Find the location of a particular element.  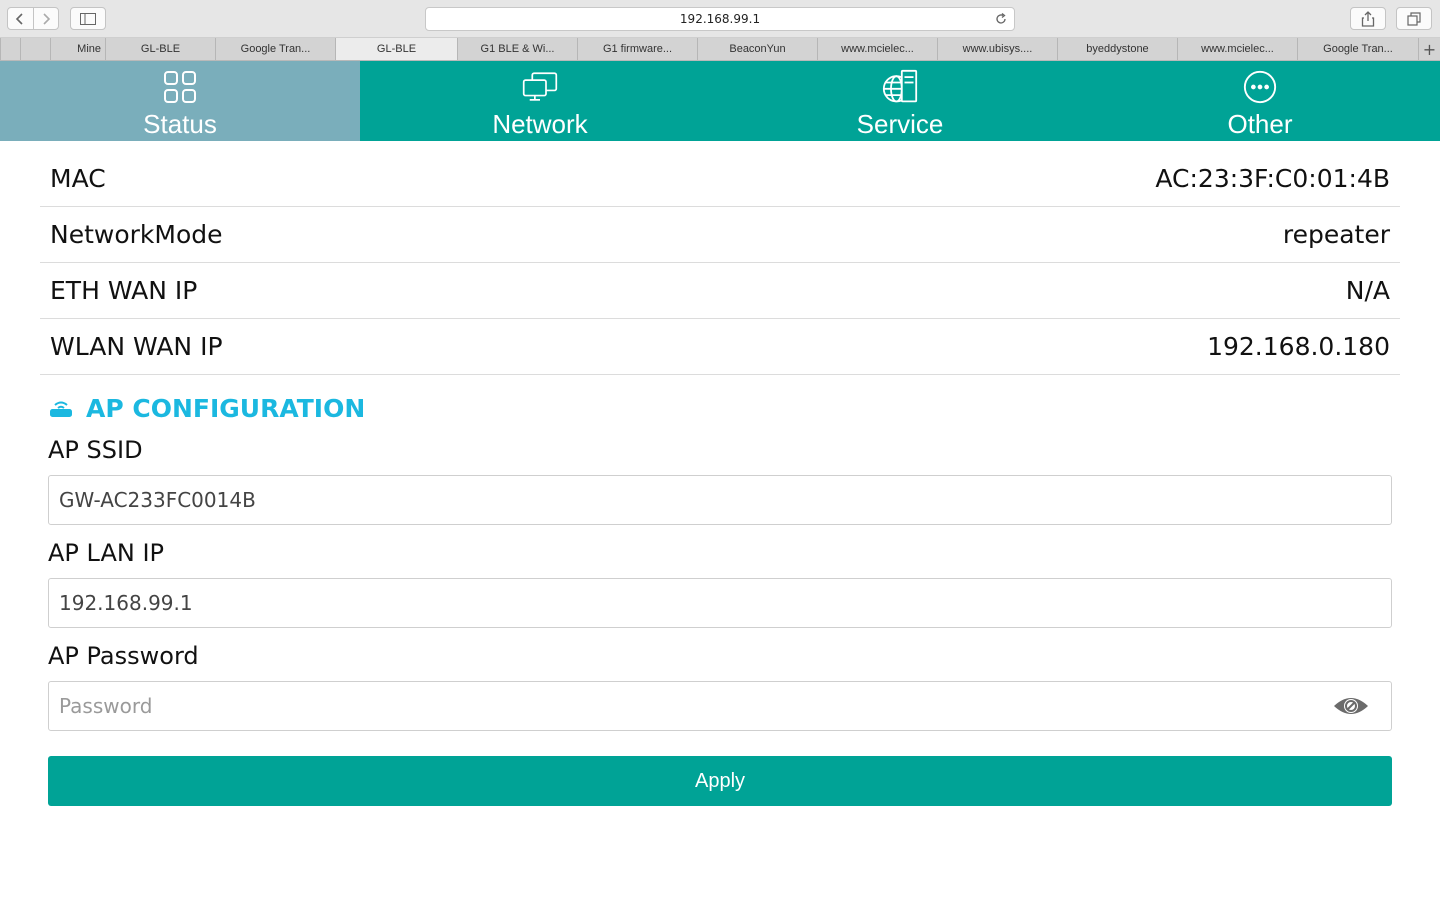

more-icon is located at coordinates (1260, 87).